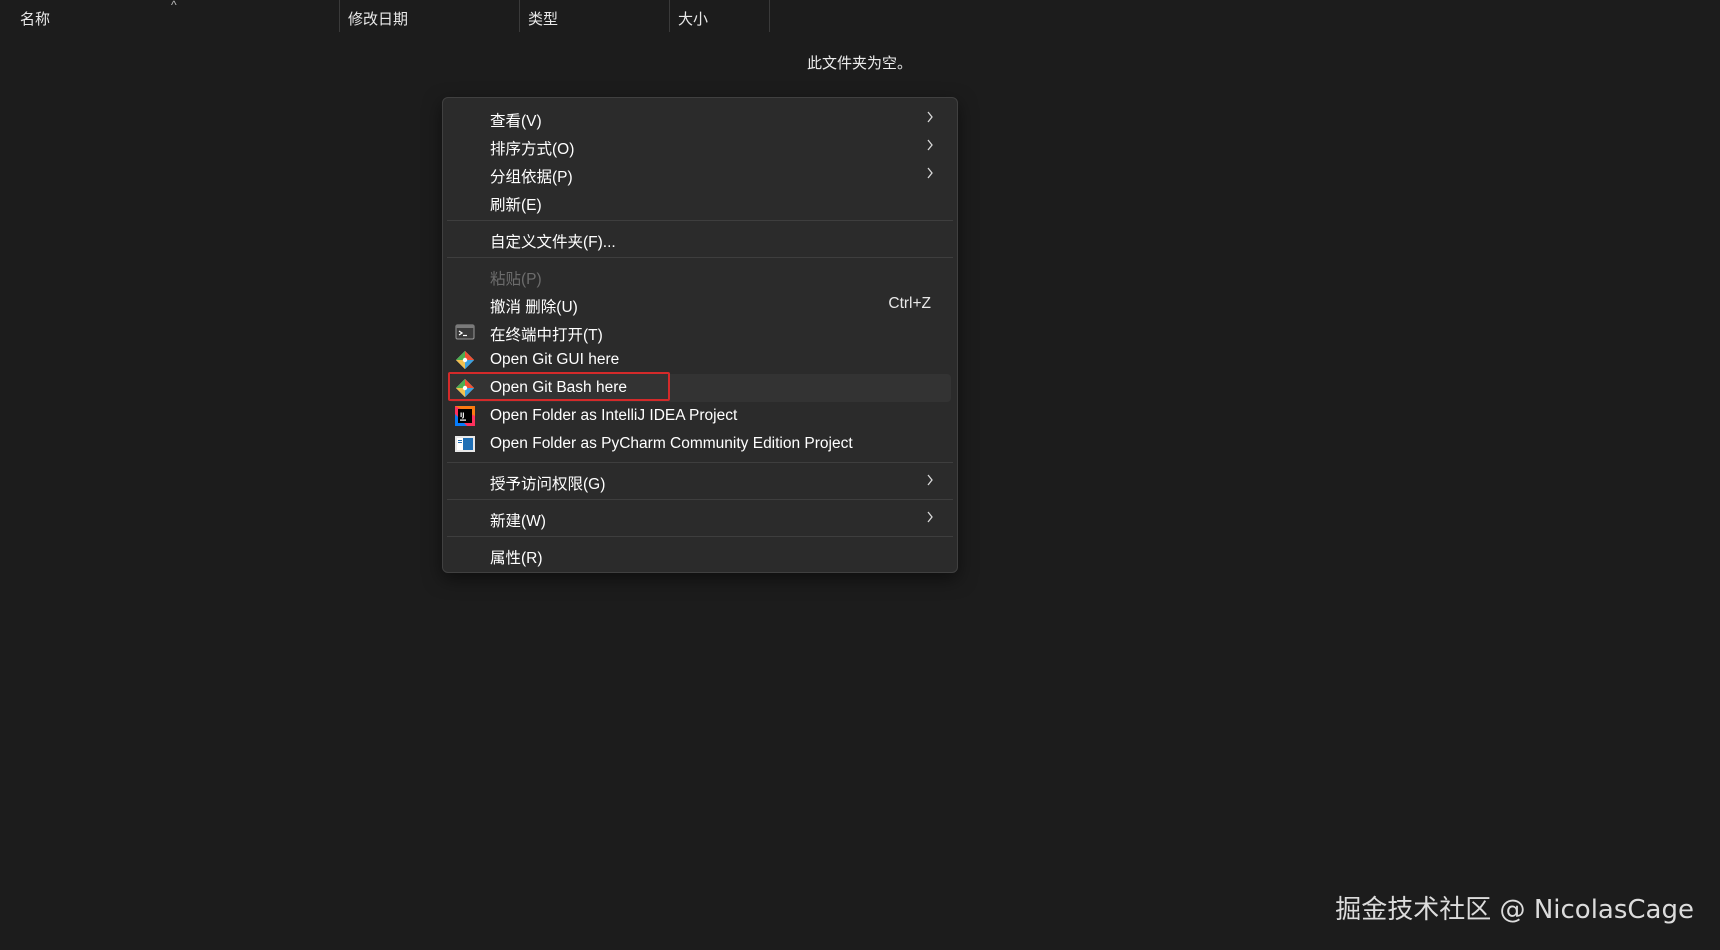 The height and width of the screenshot is (950, 1720). I want to click on intellij-icon: IJ, so click(465, 416).